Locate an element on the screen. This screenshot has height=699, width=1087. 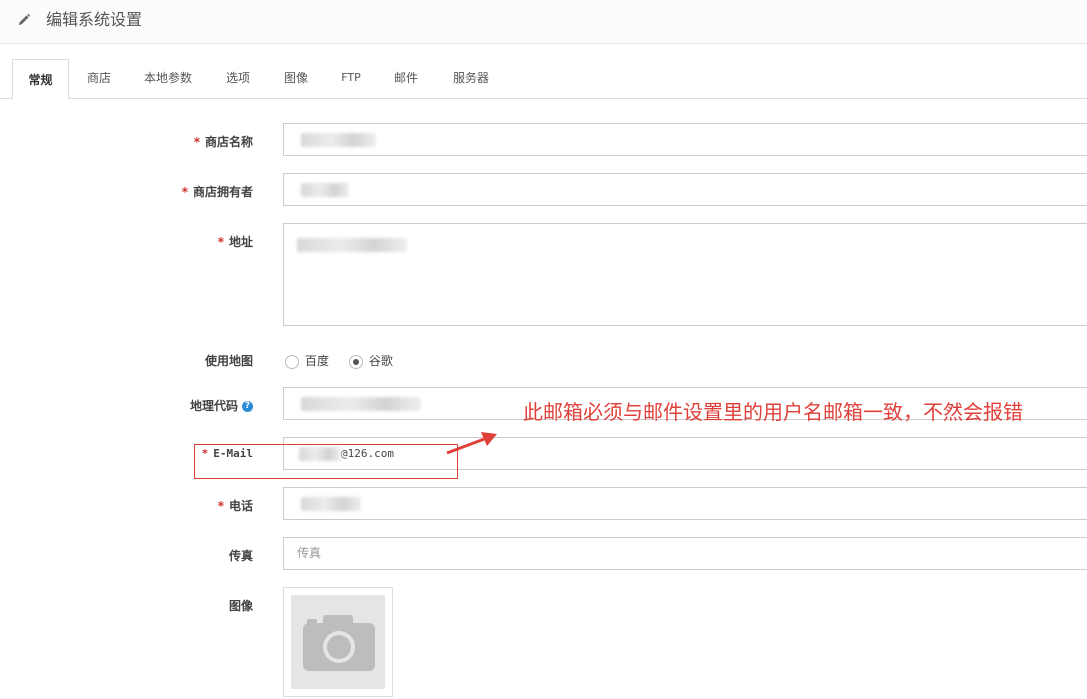
radio-icon is located at coordinates (292, 361).